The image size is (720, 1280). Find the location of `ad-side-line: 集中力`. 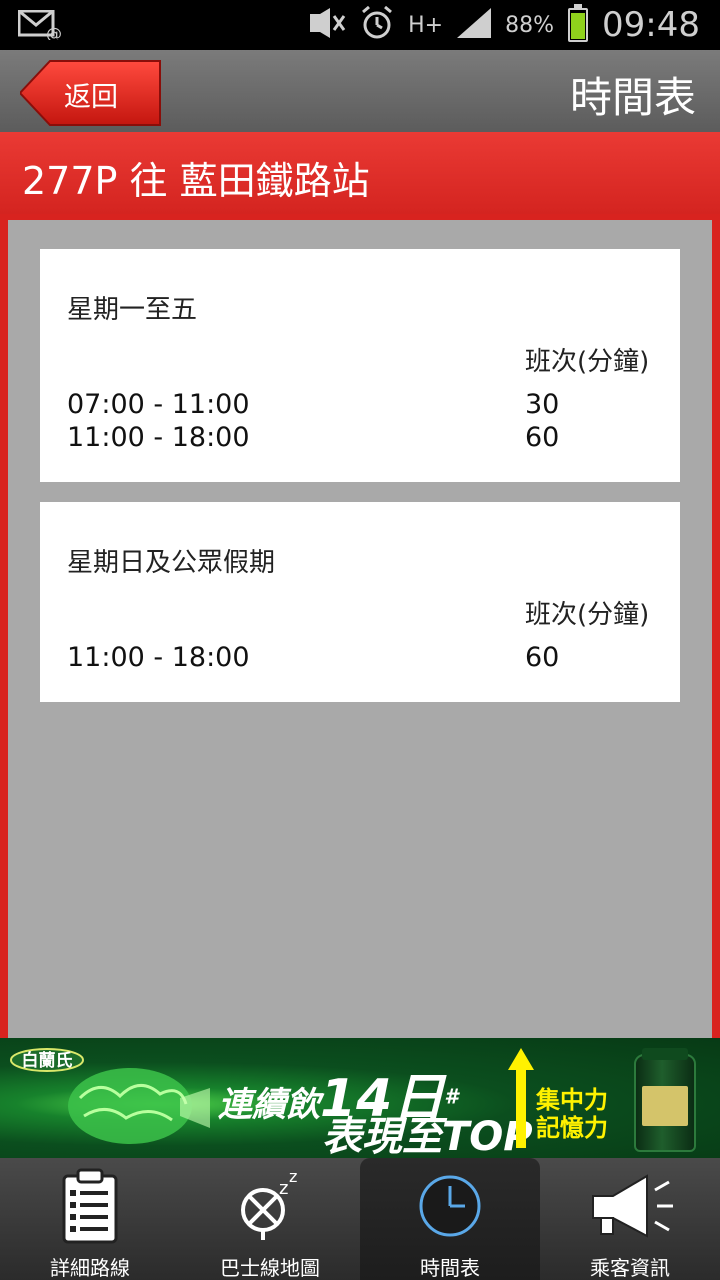

ad-side-line: 集中力 is located at coordinates (572, 1100).